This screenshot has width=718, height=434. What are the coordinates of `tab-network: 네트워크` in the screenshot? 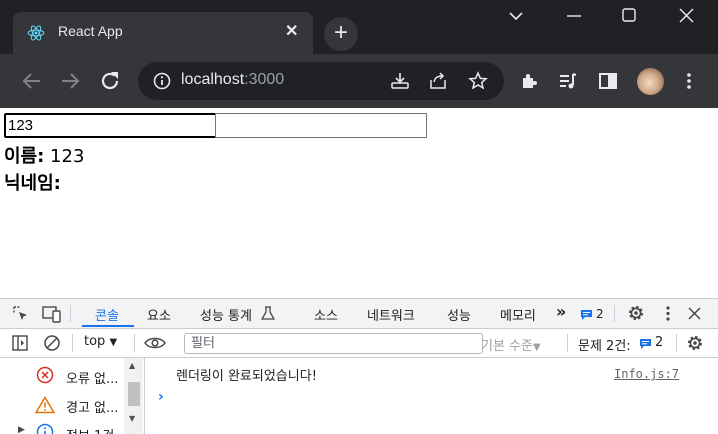 It's located at (391, 314).